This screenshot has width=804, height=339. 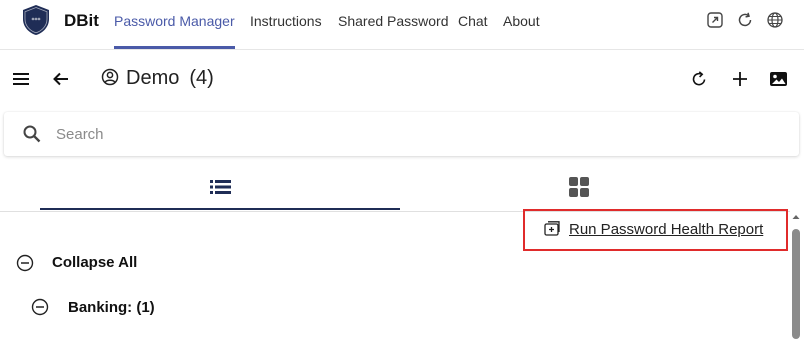 I want to click on scroll-up-arrow-icon, so click(x=796, y=217).